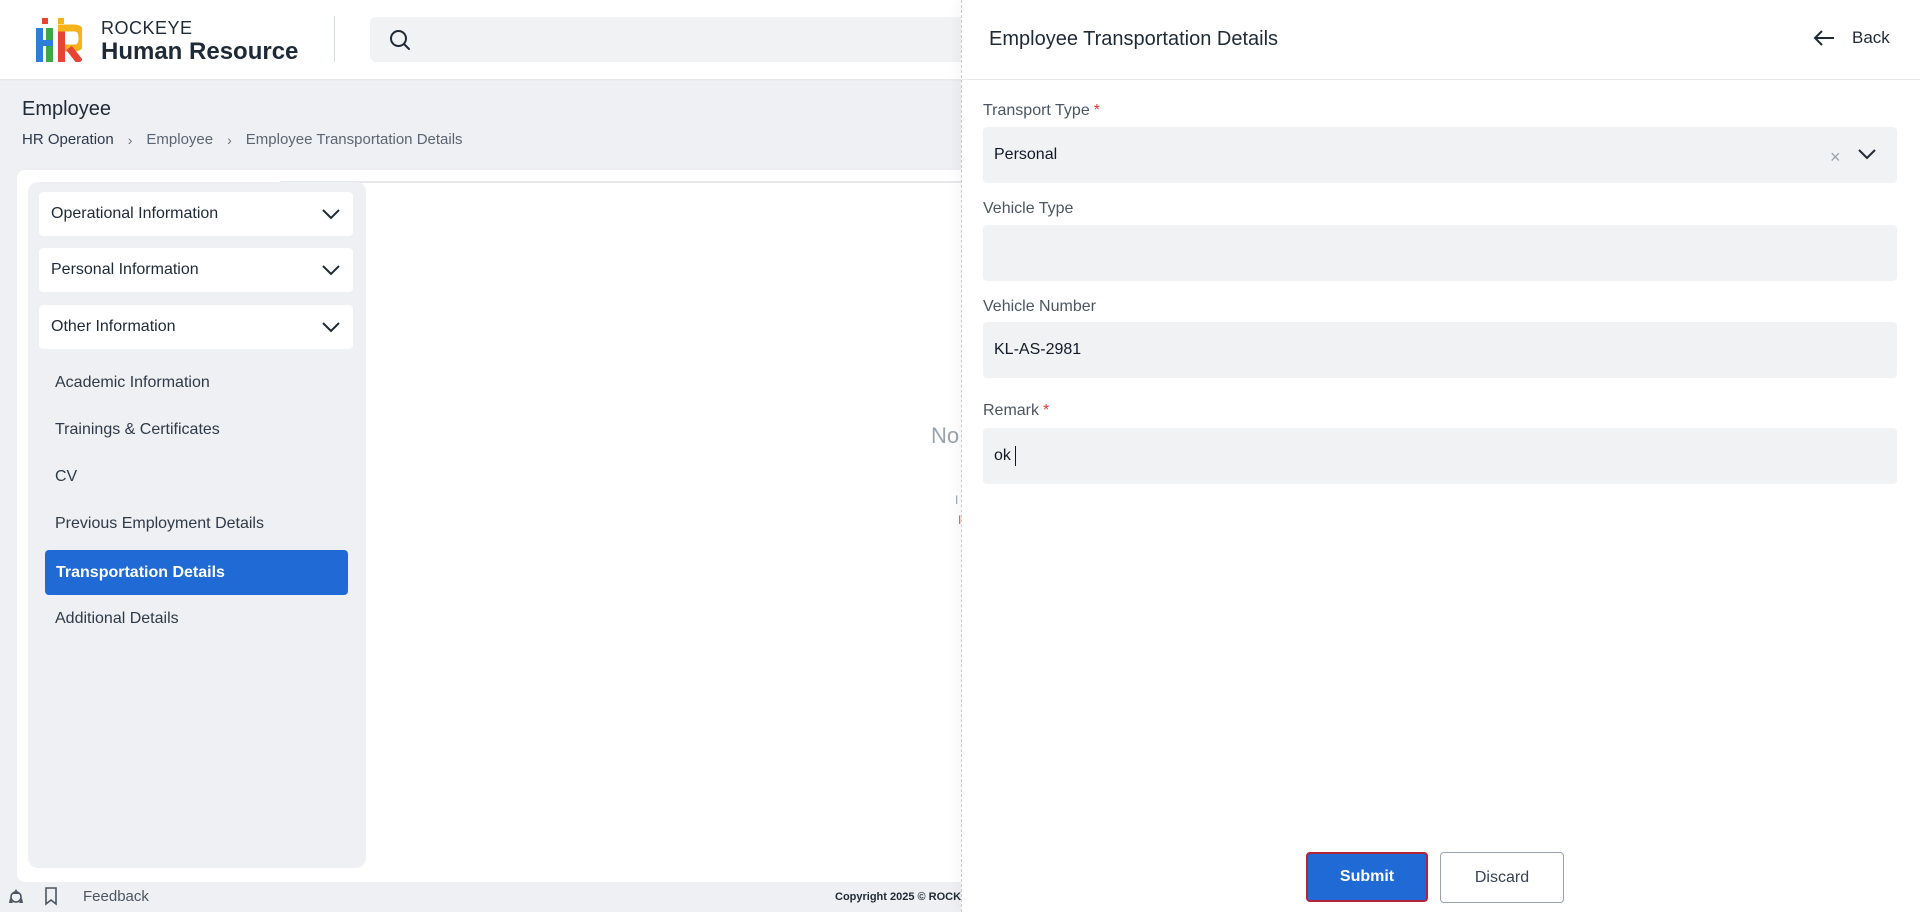  What do you see at coordinates (1440, 456) in the screenshot?
I see `remark-input: ok` at bounding box center [1440, 456].